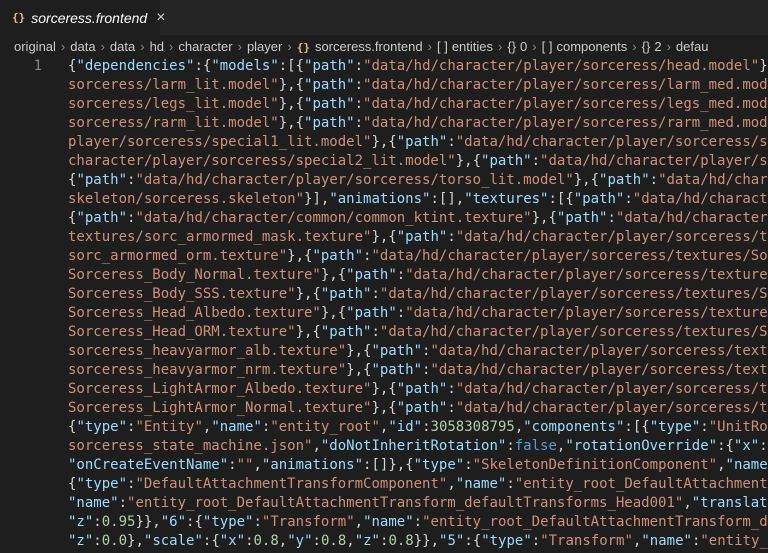 The image size is (768, 553). What do you see at coordinates (574, 427) in the screenshot?
I see `code-token: "components"` at bounding box center [574, 427].